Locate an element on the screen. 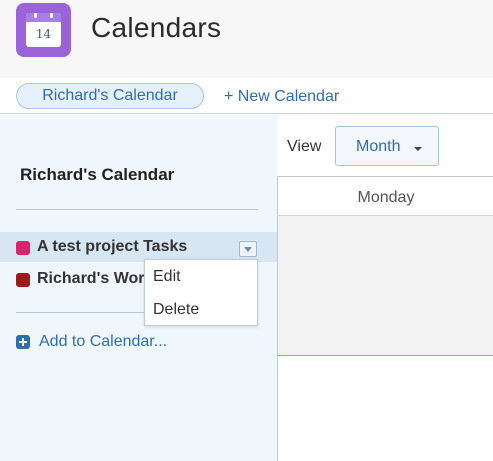  calendar-icon-ring-right is located at coordinates (51, 15).